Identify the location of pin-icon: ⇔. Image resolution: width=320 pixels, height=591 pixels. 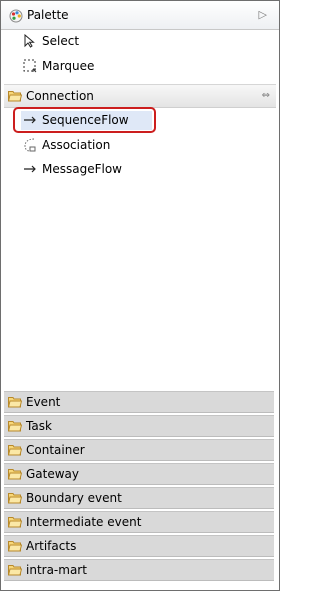
(266, 96).